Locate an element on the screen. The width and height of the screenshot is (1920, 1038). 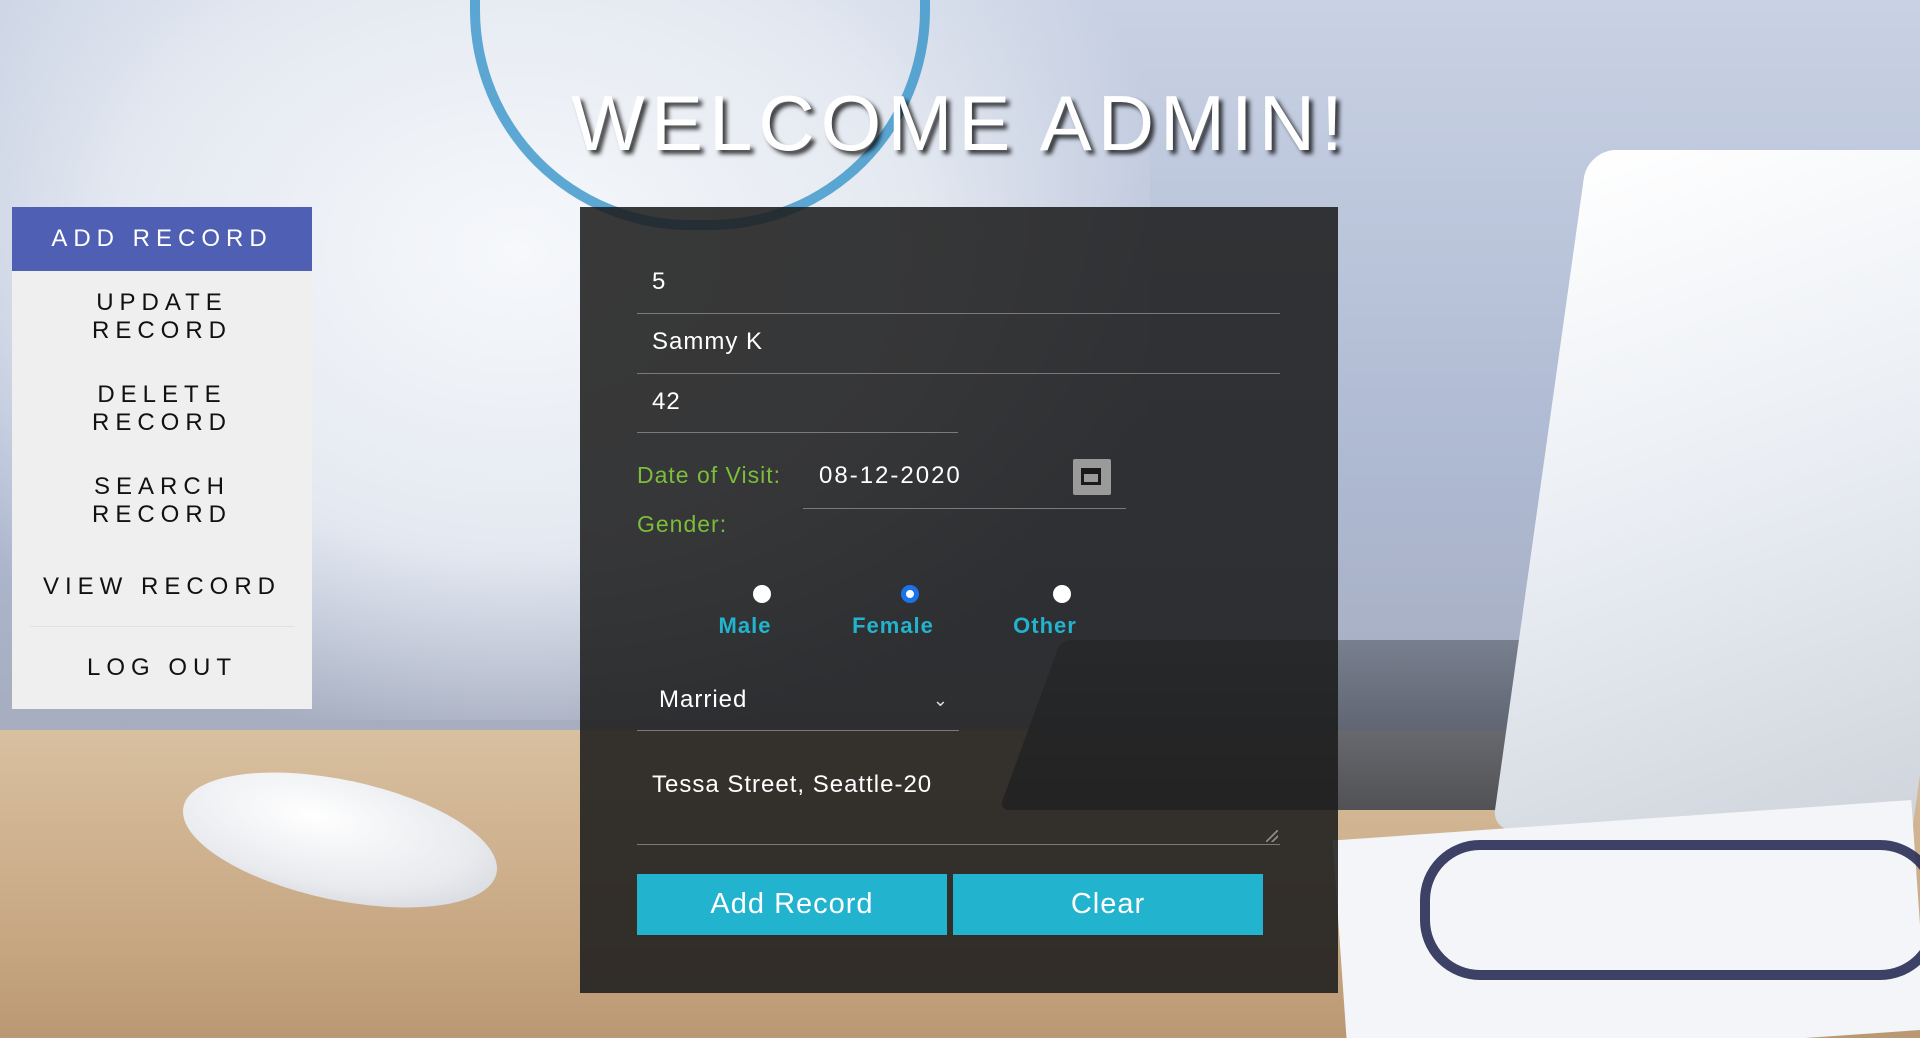
address-value: Tessa Street, Seattle-20 is located at coordinates (792, 784).